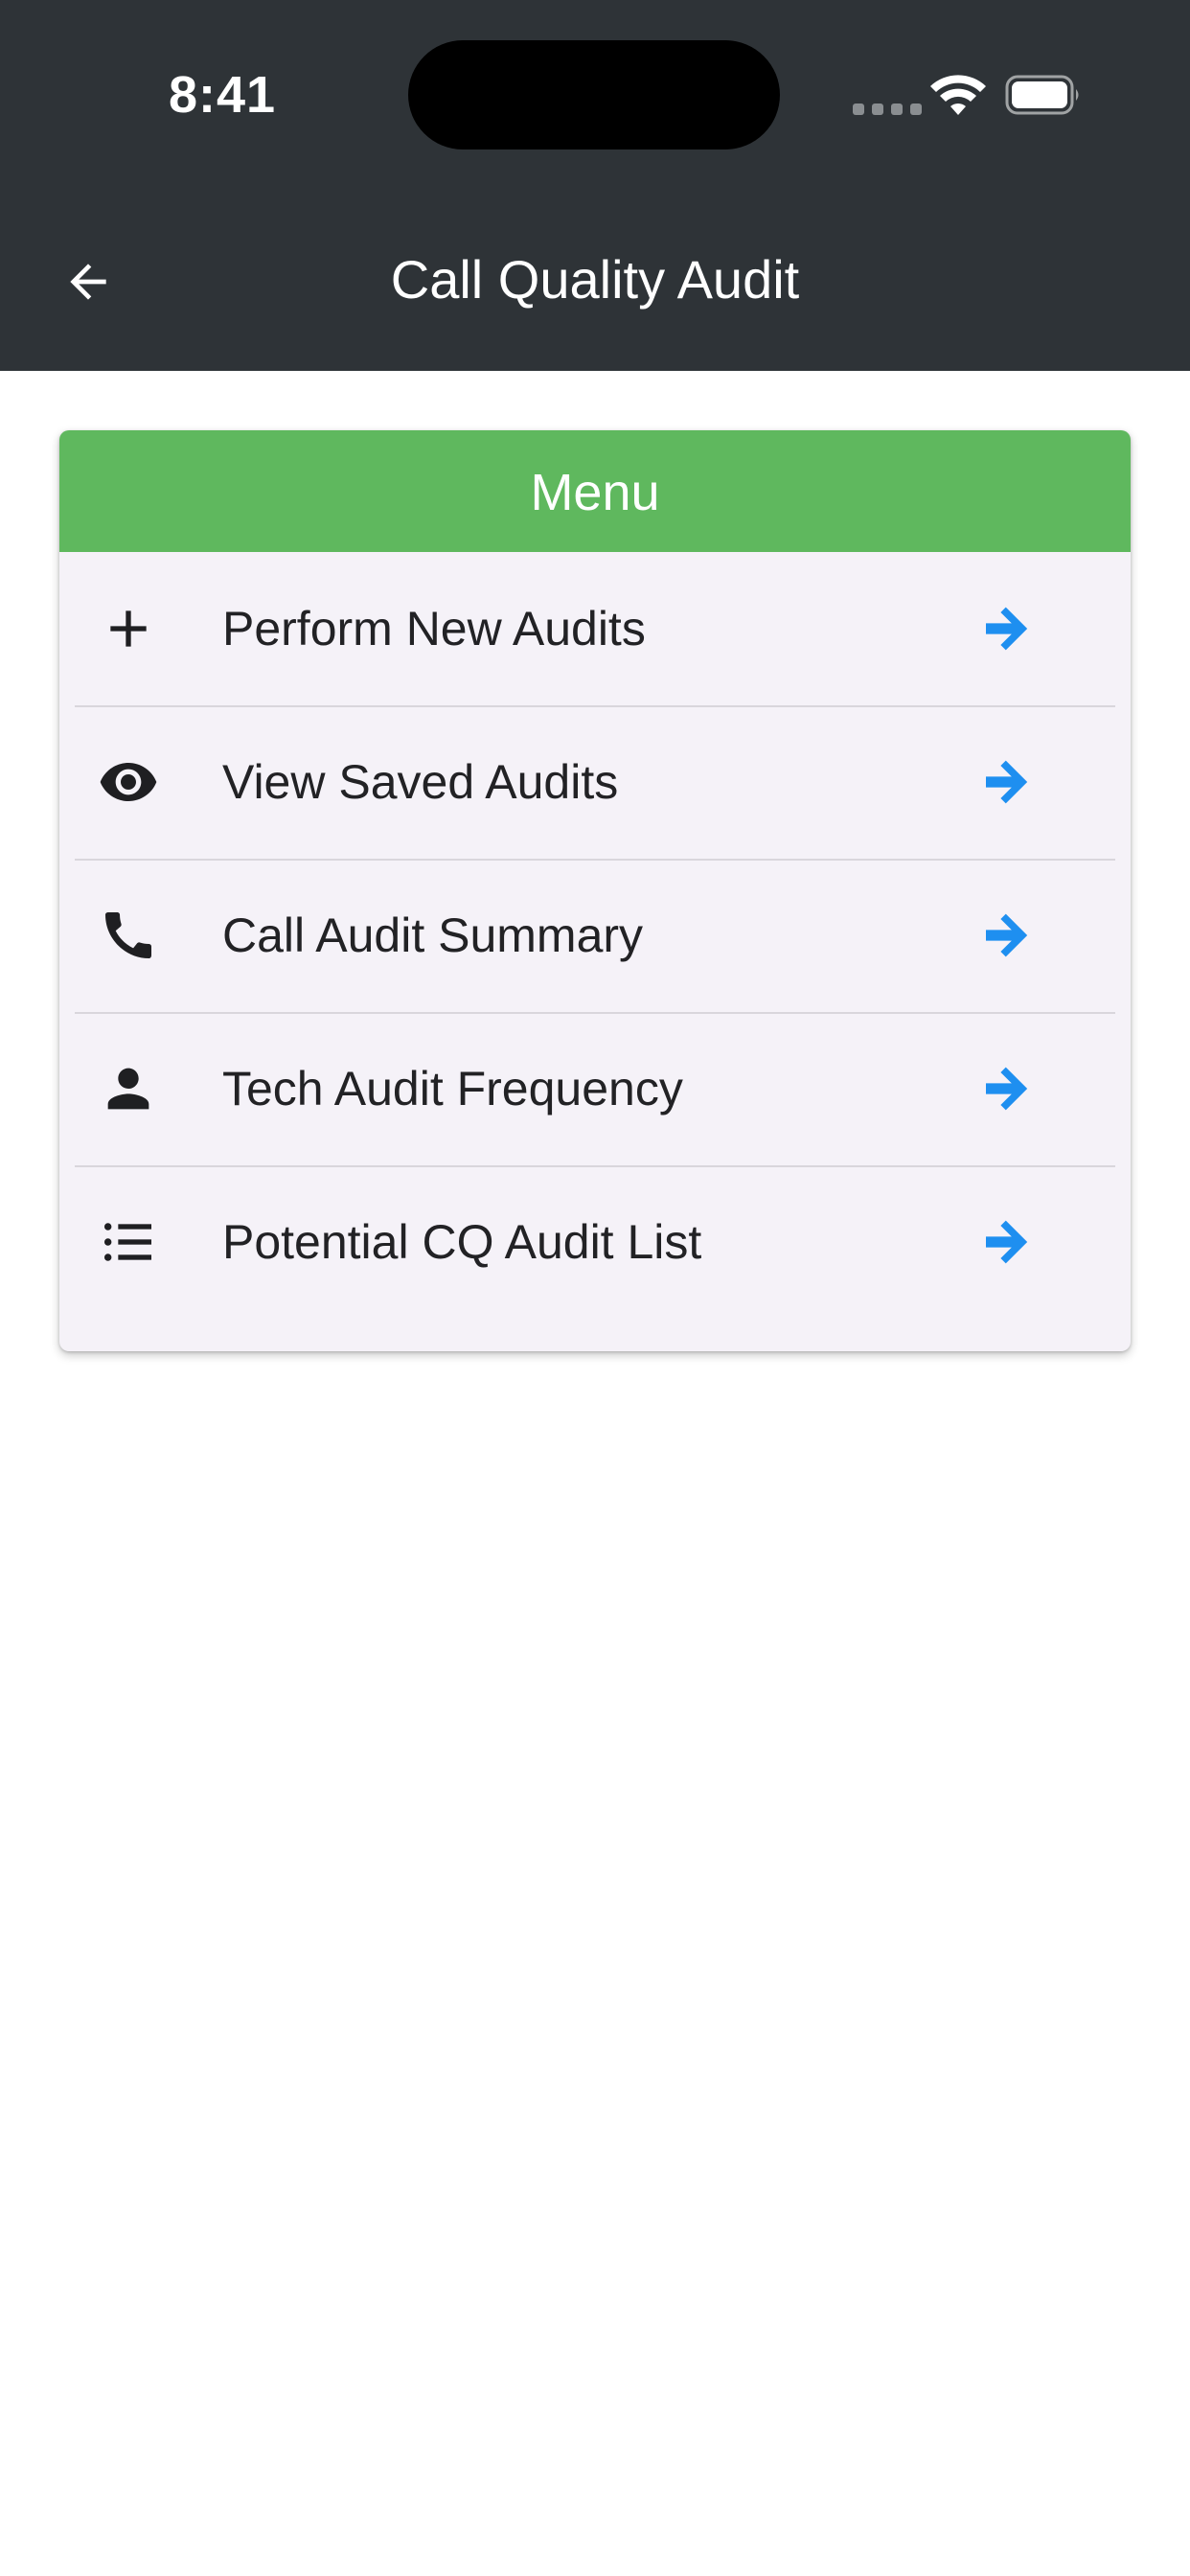 The height and width of the screenshot is (2576, 1190). I want to click on menu-item-label: Tech Audit Frequency, so click(452, 1089).